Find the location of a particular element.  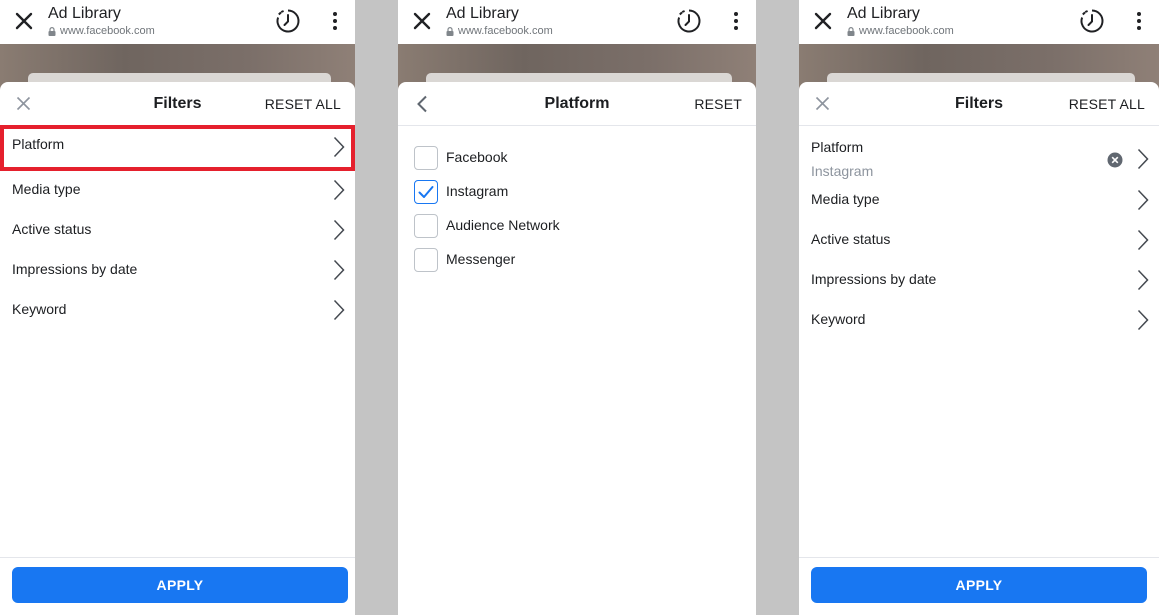

platform-option-facebook: Facebook is located at coordinates (577, 163).